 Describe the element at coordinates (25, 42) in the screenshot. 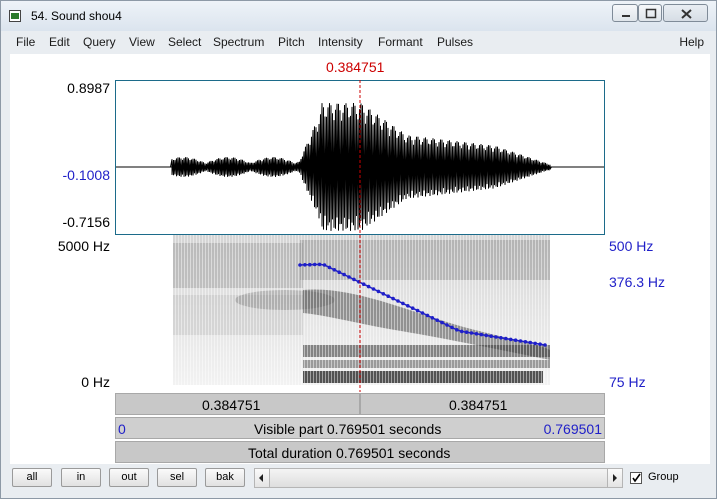

I see `menu-file: File` at that location.